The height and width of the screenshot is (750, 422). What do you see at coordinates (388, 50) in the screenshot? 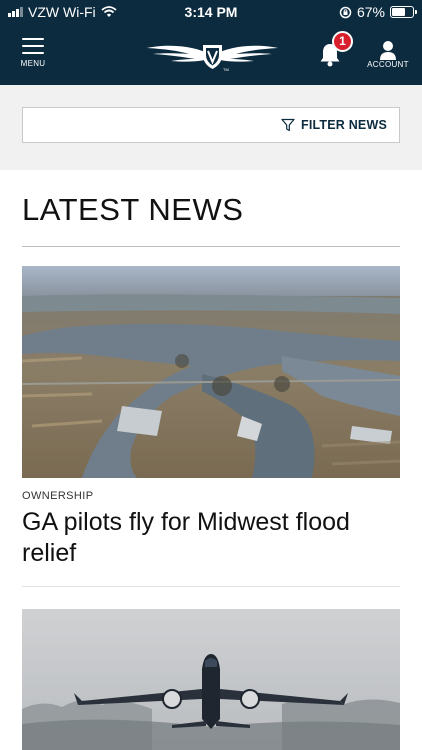
I see `user-icon` at bounding box center [388, 50].